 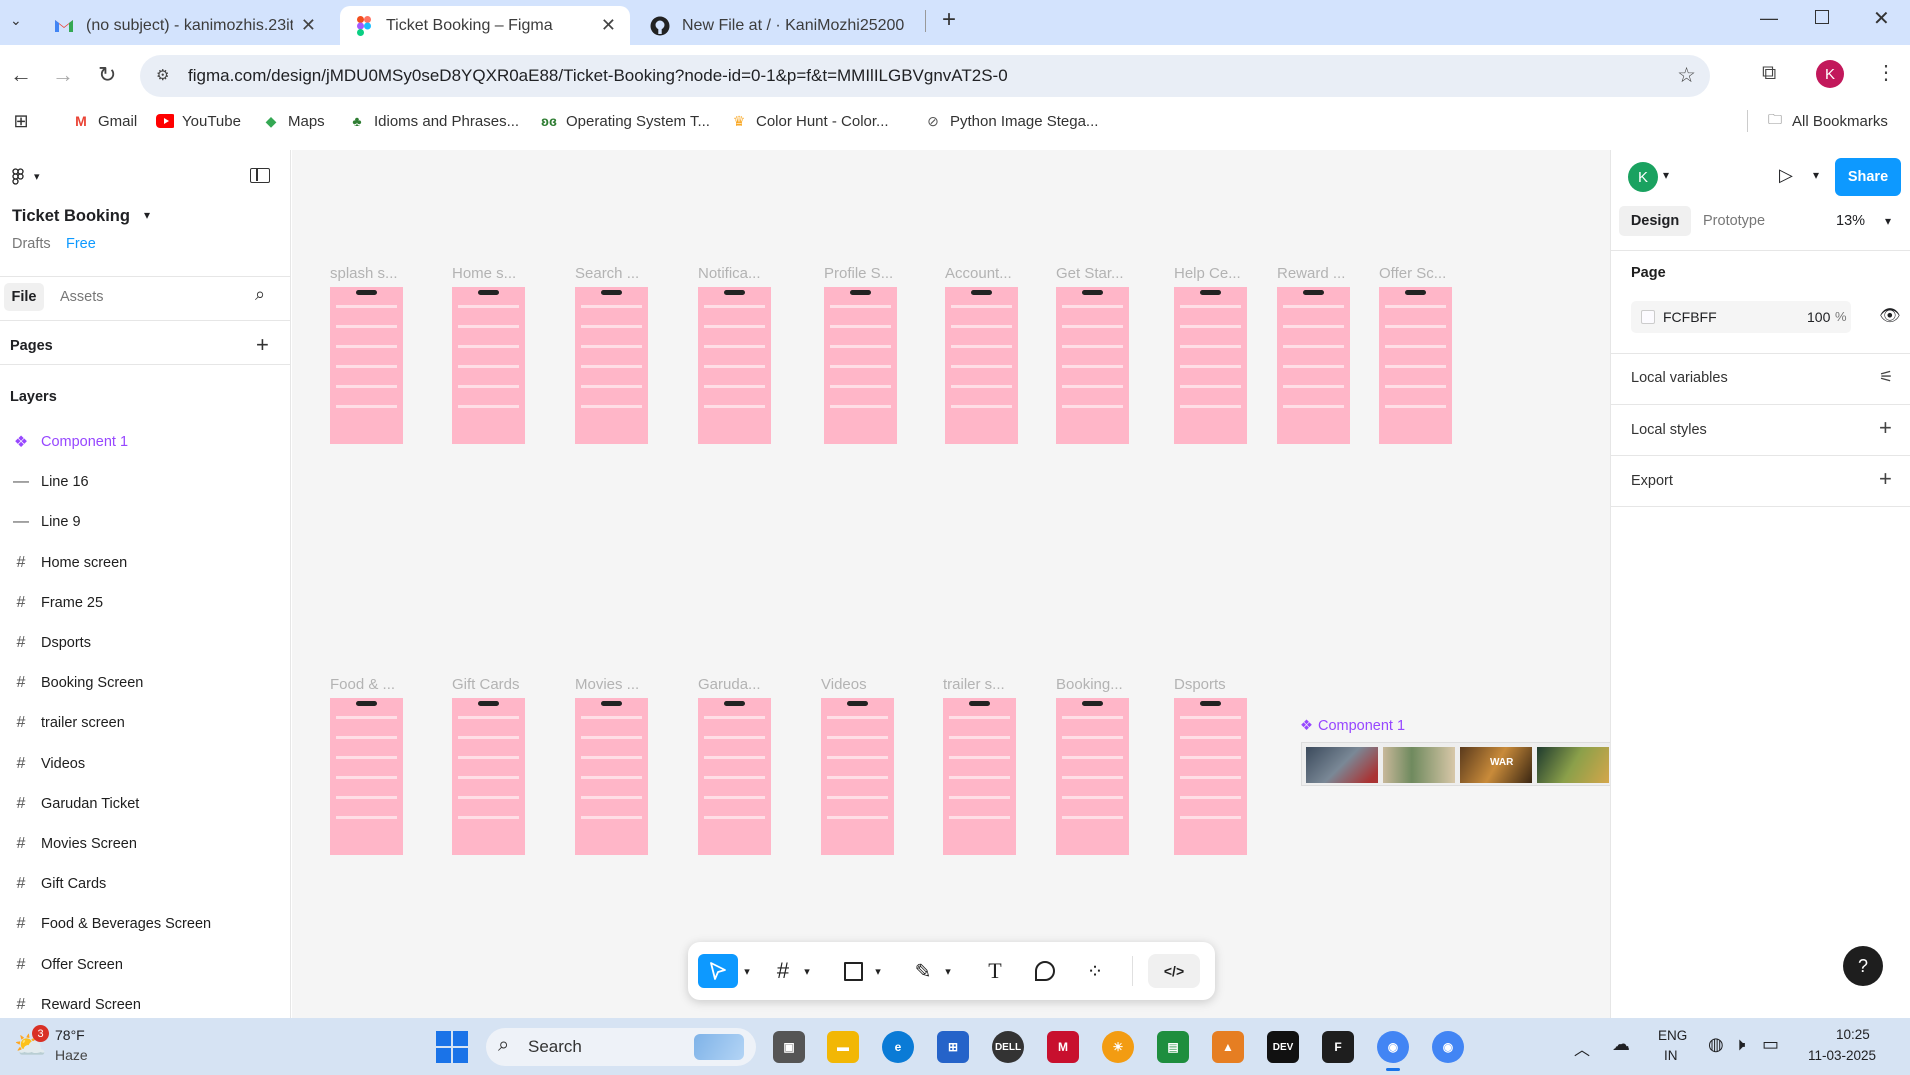 I want to click on tray-chevron-up-icon: ︿, so click(x=1582, y=1048).